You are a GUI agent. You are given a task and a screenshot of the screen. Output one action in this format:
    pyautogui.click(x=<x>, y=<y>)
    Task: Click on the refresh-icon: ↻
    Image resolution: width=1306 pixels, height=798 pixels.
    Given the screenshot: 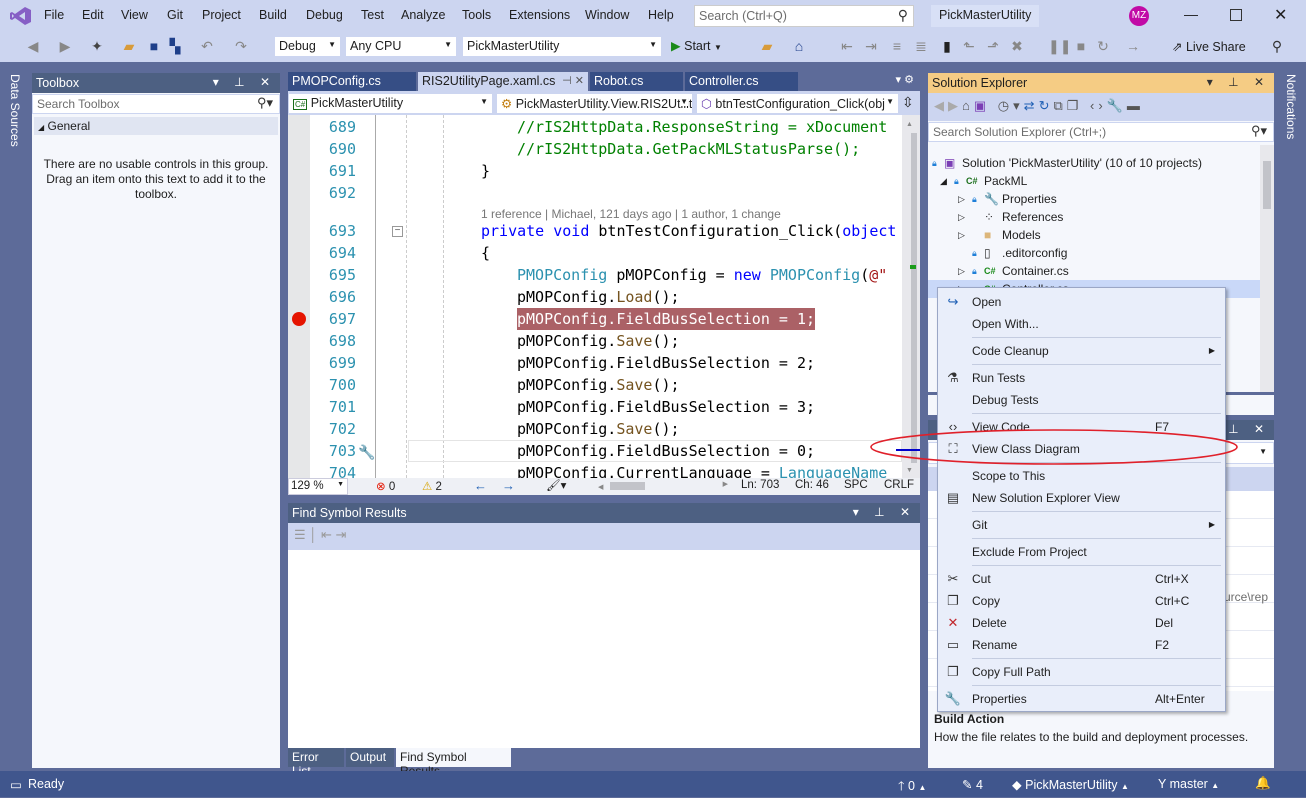 What is the action you would take?
    pyautogui.click(x=1046, y=105)
    